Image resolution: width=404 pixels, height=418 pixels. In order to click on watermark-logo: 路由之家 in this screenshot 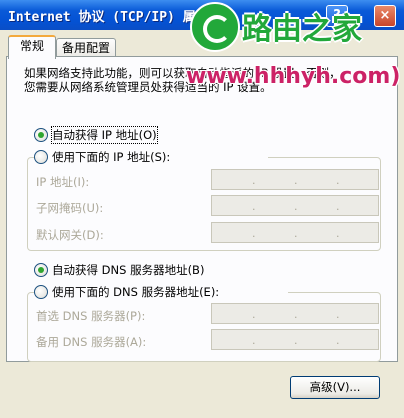, I will do `click(295, 27)`.